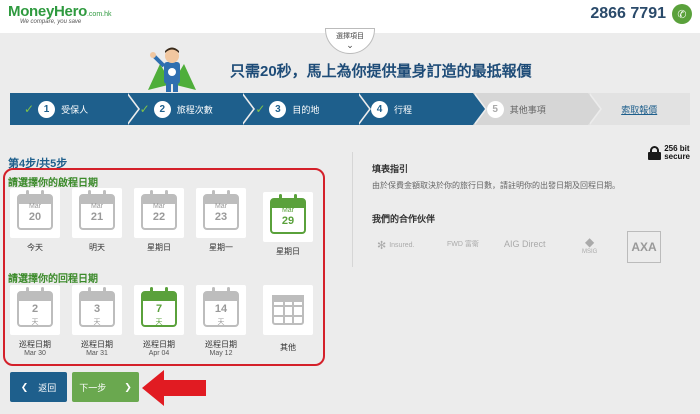 This screenshot has width=700, height=414. Describe the element at coordinates (221, 353) in the screenshot. I see `return-date: May 12` at that location.